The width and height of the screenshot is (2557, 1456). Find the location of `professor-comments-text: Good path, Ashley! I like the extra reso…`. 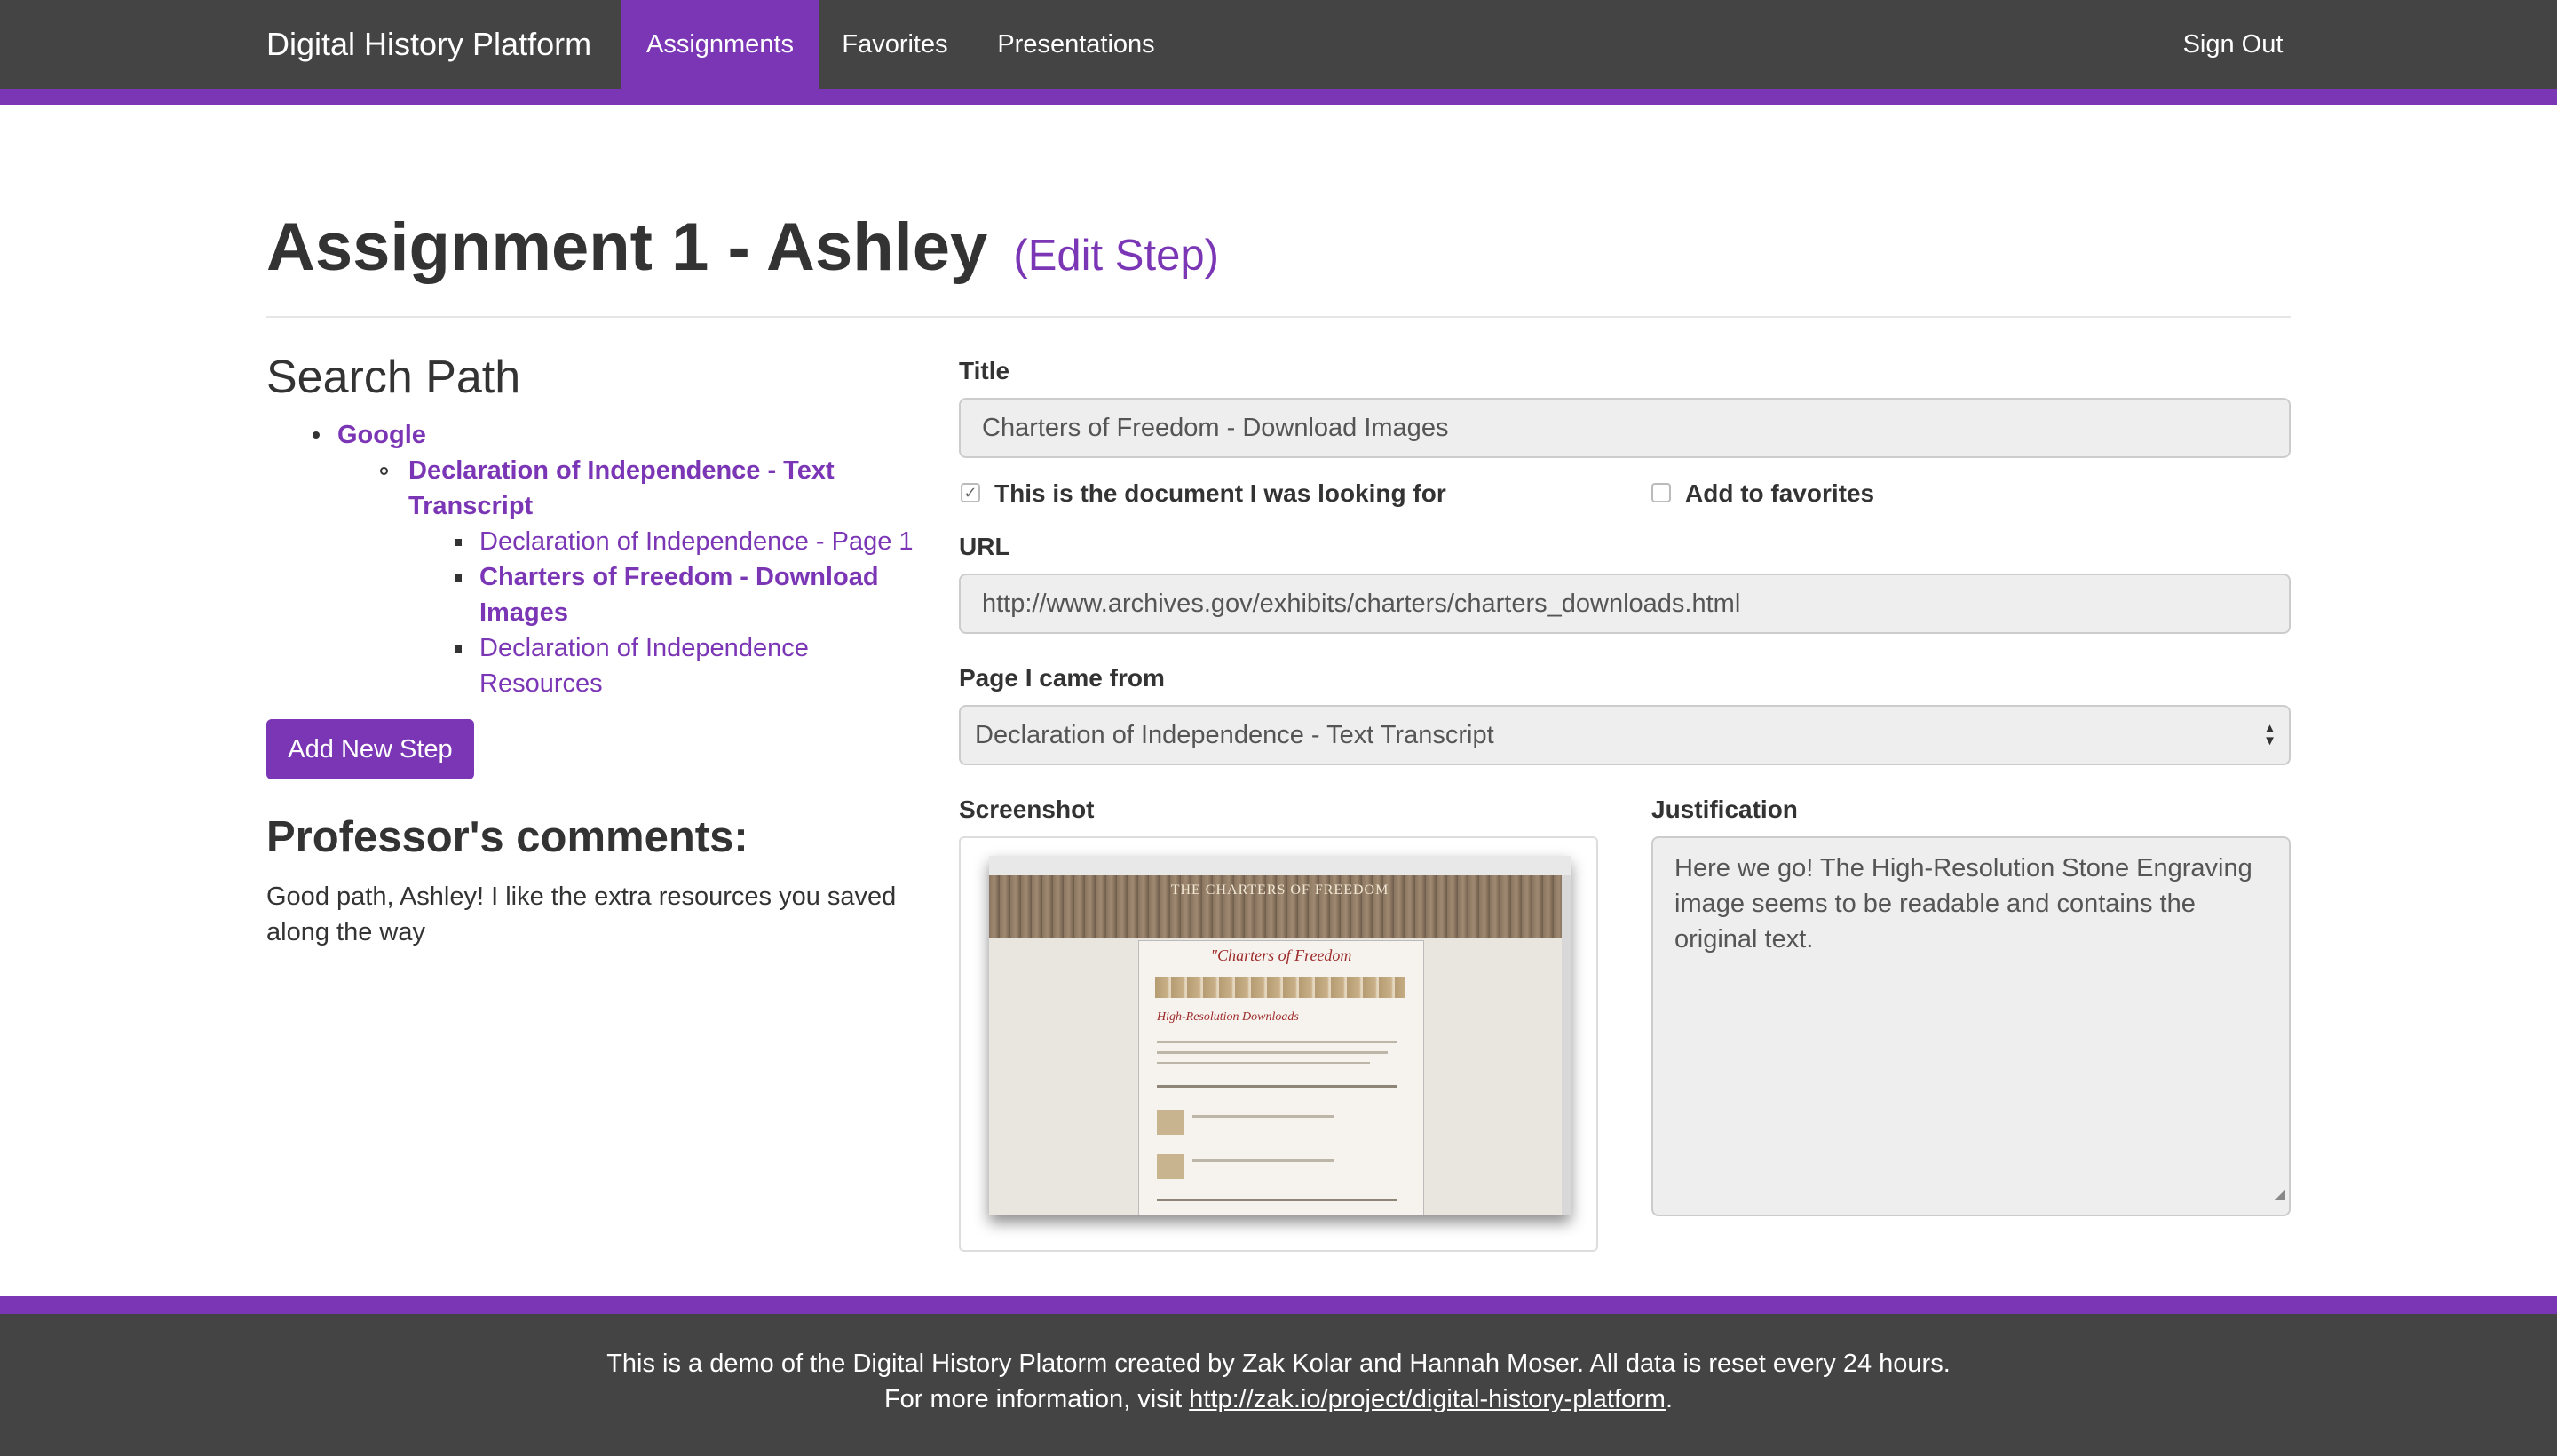

professor-comments-text: Good path, Ashley! I like the extra reso… is located at coordinates (581, 914).